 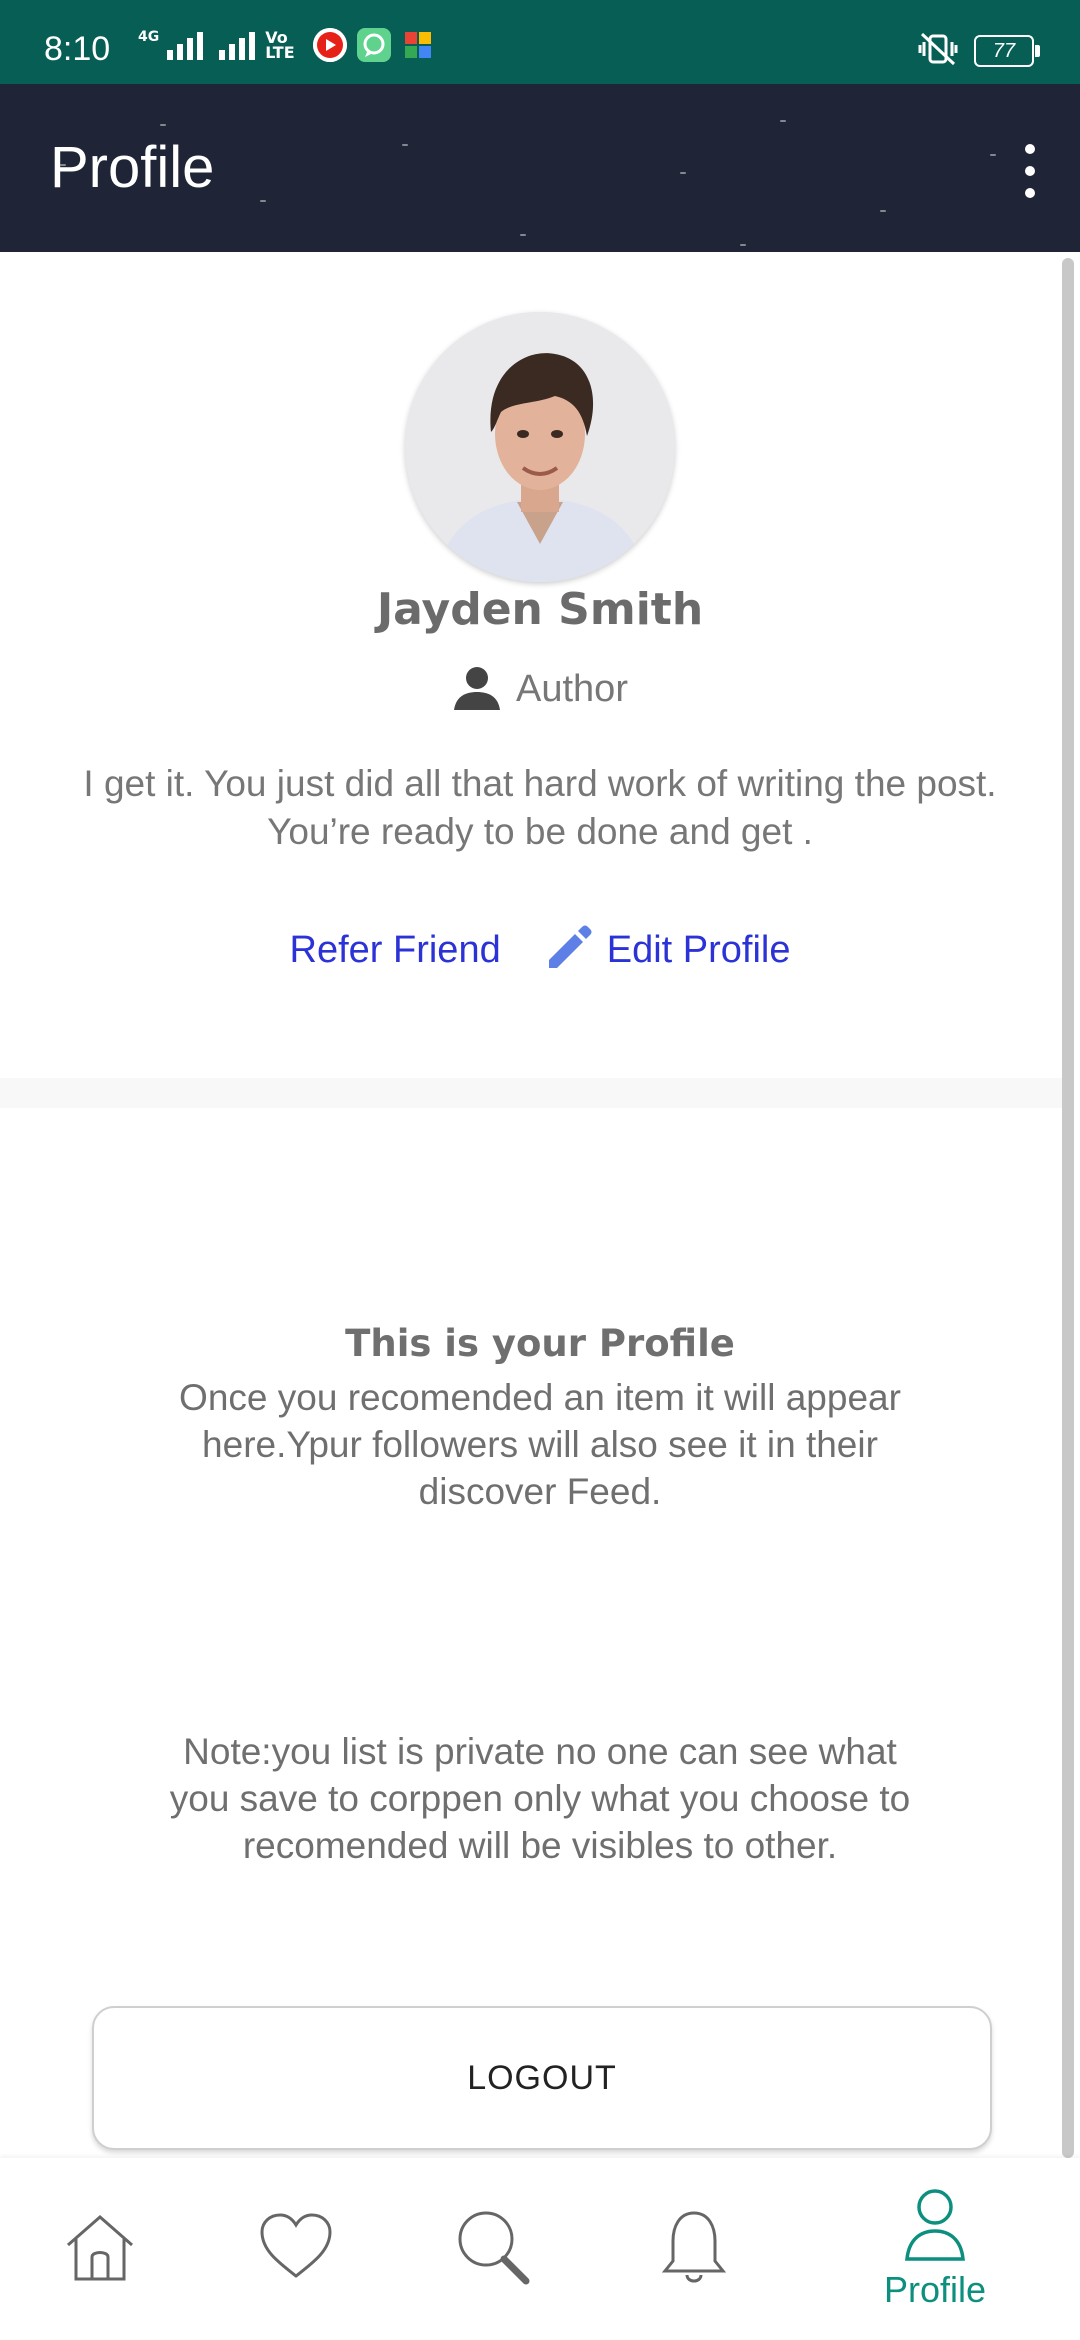 I want to click on avatar, so click(x=540, y=447).